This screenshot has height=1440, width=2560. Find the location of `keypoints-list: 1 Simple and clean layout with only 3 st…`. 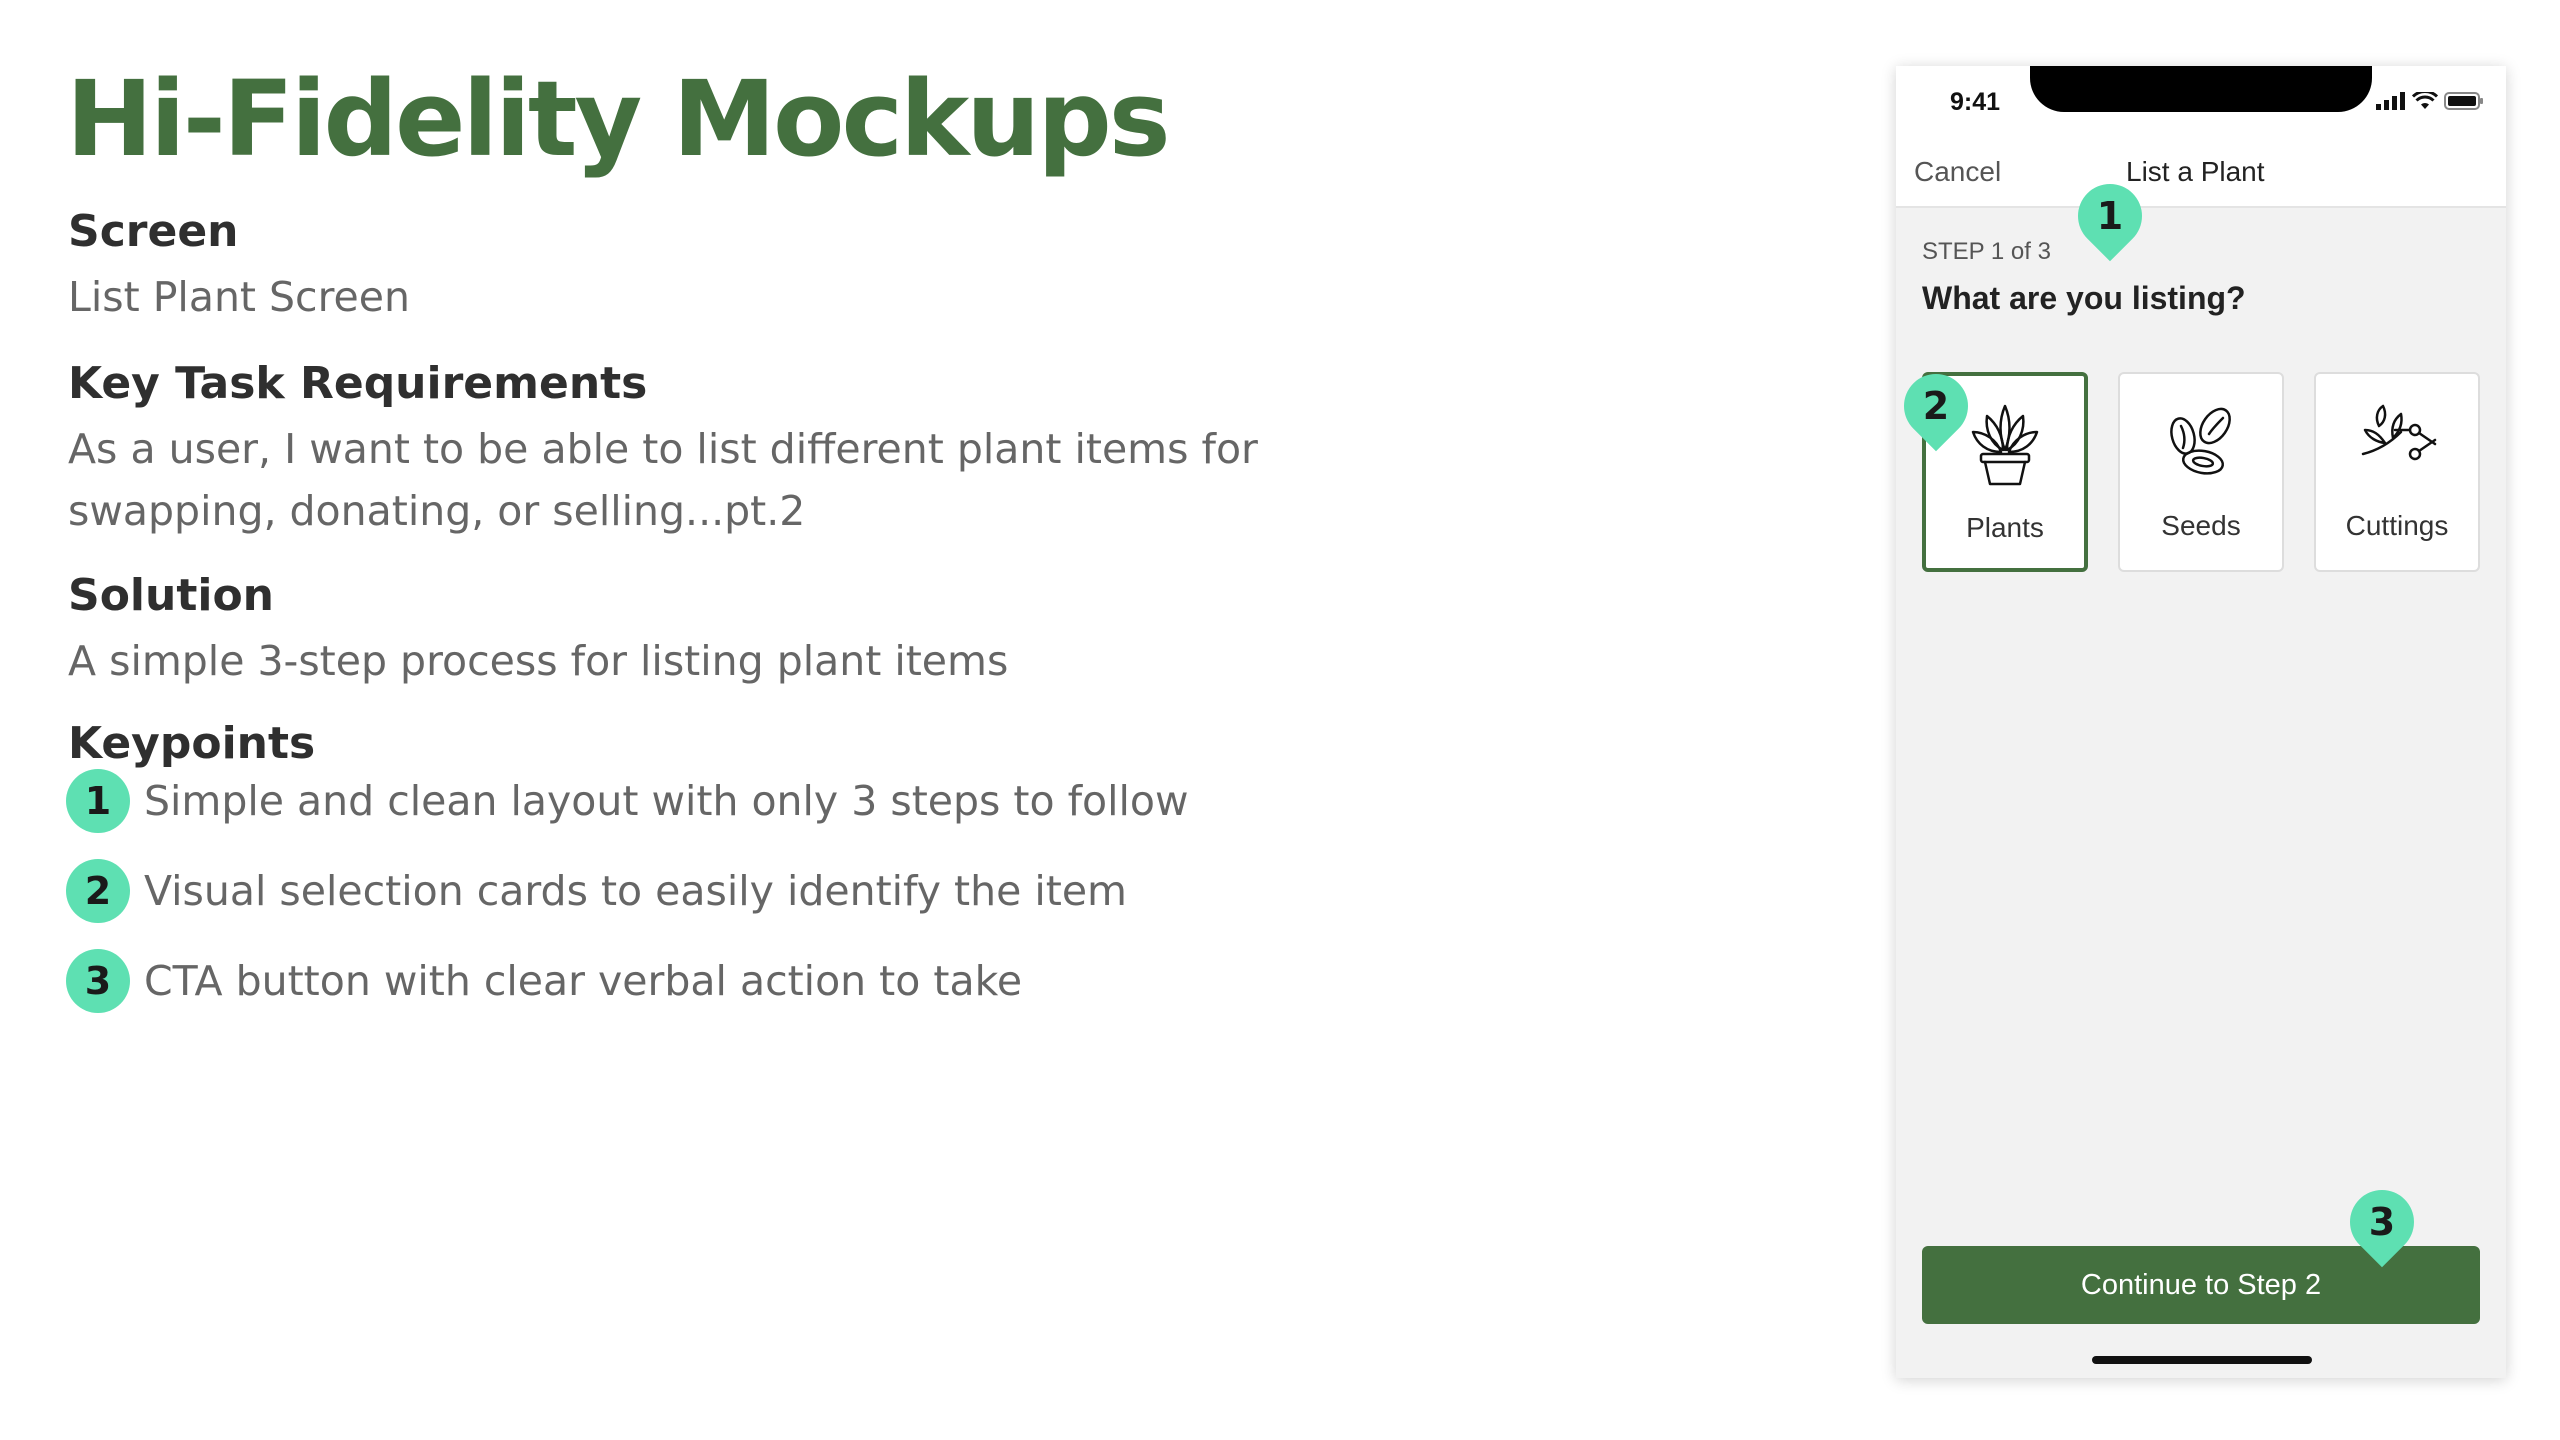

keypoints-list: 1 Simple and clean layout with only 3 st… is located at coordinates (627, 904).